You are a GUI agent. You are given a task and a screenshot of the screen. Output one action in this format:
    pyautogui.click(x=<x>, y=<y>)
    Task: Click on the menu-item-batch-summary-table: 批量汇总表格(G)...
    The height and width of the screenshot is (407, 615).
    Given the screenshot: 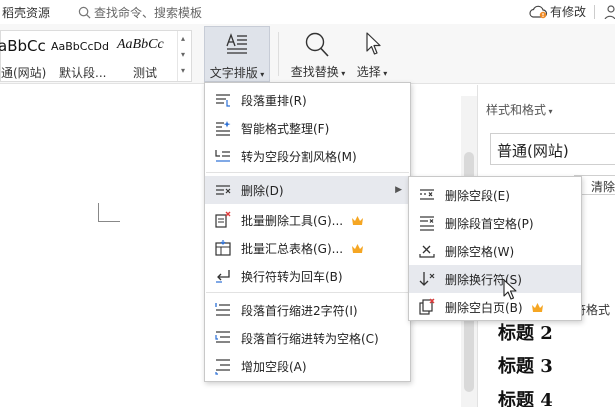 What is the action you would take?
    pyautogui.click(x=307, y=248)
    